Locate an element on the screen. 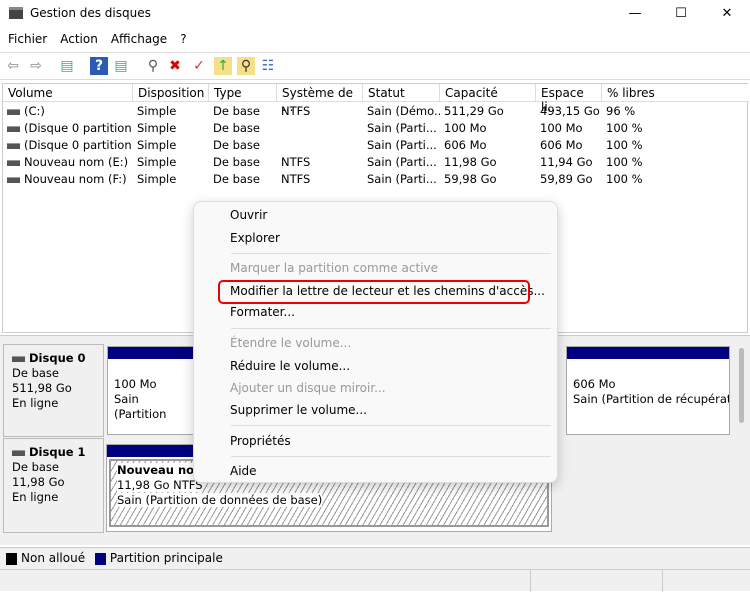  partition-size: 606 Mo is located at coordinates (594, 384).